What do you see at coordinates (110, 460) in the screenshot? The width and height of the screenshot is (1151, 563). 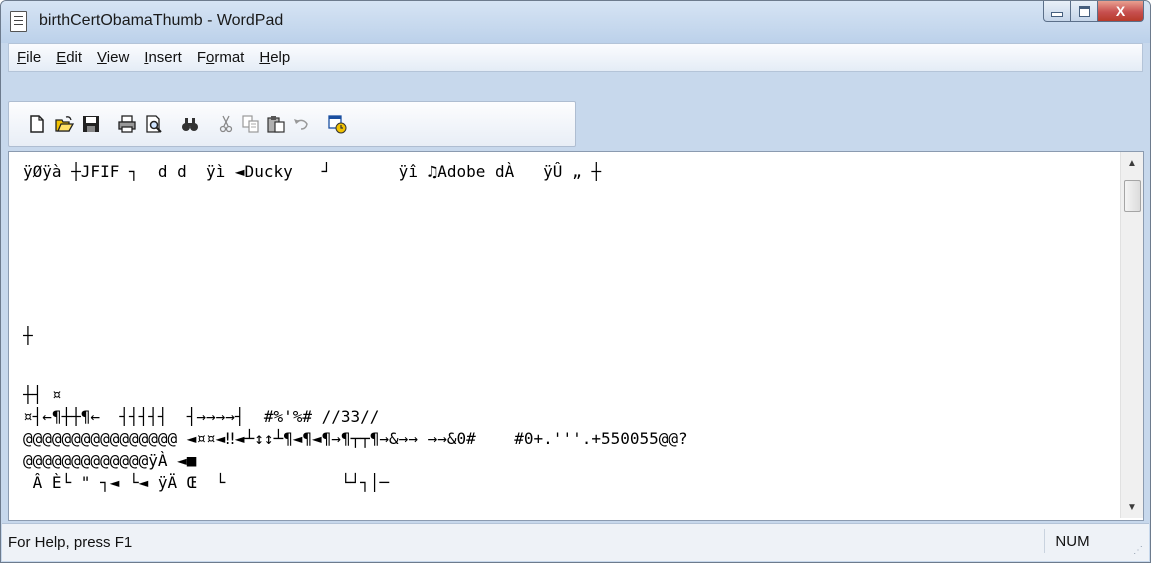 I see `text-line: @@@@@@@@@@@@@ÿÀ ◄■` at bounding box center [110, 460].